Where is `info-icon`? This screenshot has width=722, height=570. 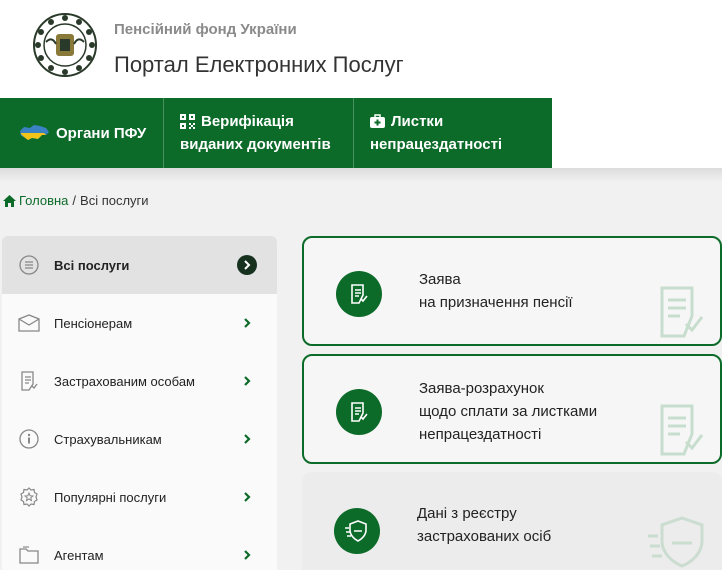 info-icon is located at coordinates (29, 439).